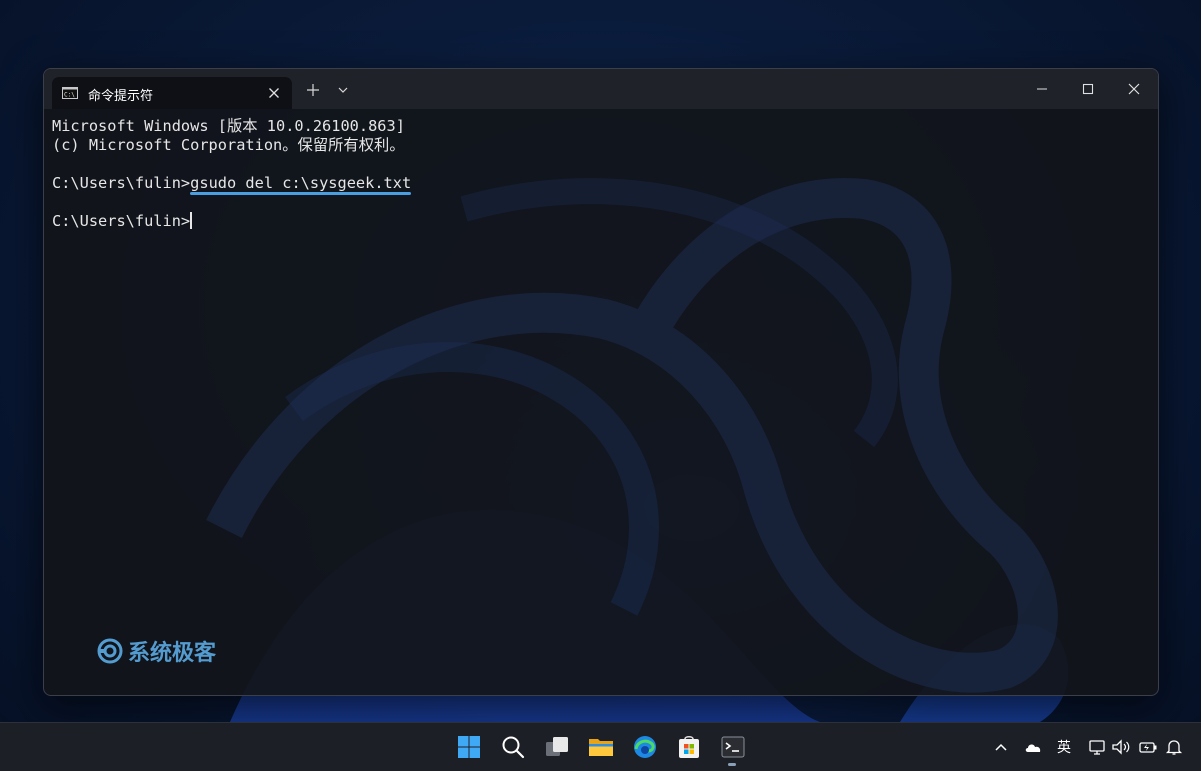  I want to click on chevron-up-icon, so click(1001, 747).